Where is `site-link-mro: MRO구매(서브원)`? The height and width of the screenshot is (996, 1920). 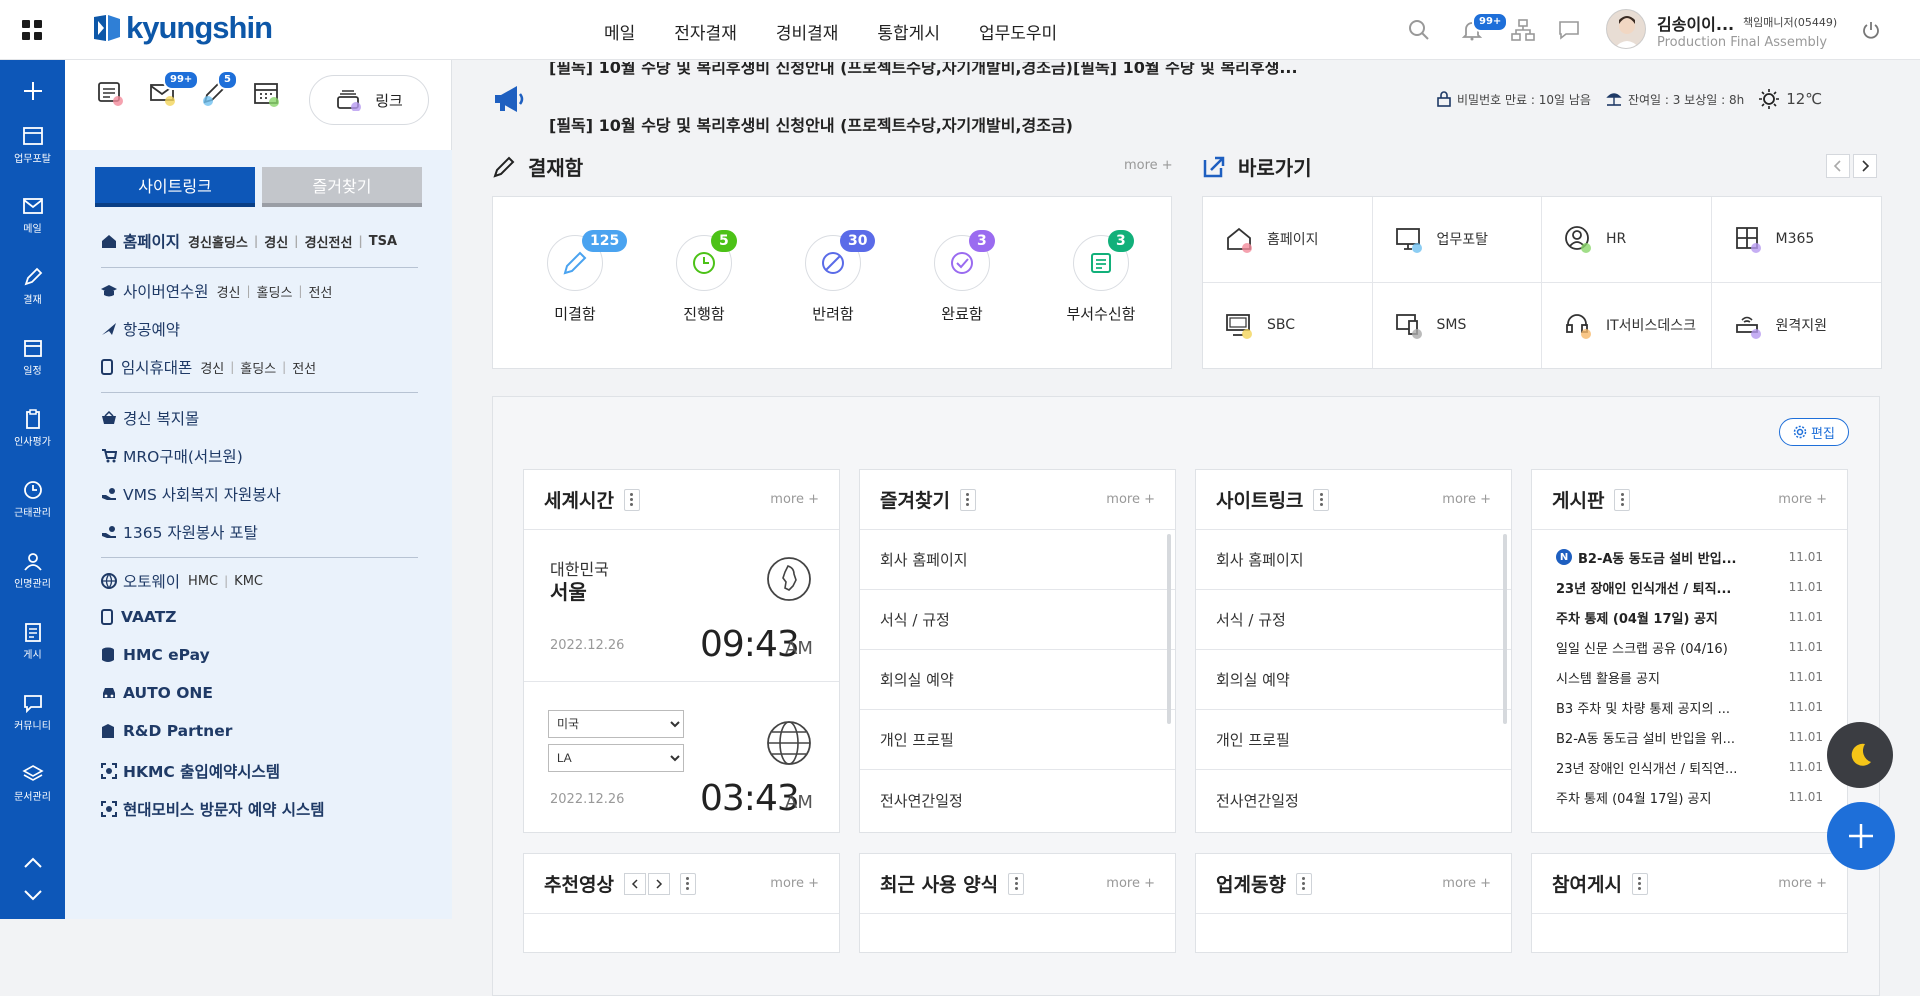 site-link-mro: MRO구매(서브원) is located at coordinates (172, 456).